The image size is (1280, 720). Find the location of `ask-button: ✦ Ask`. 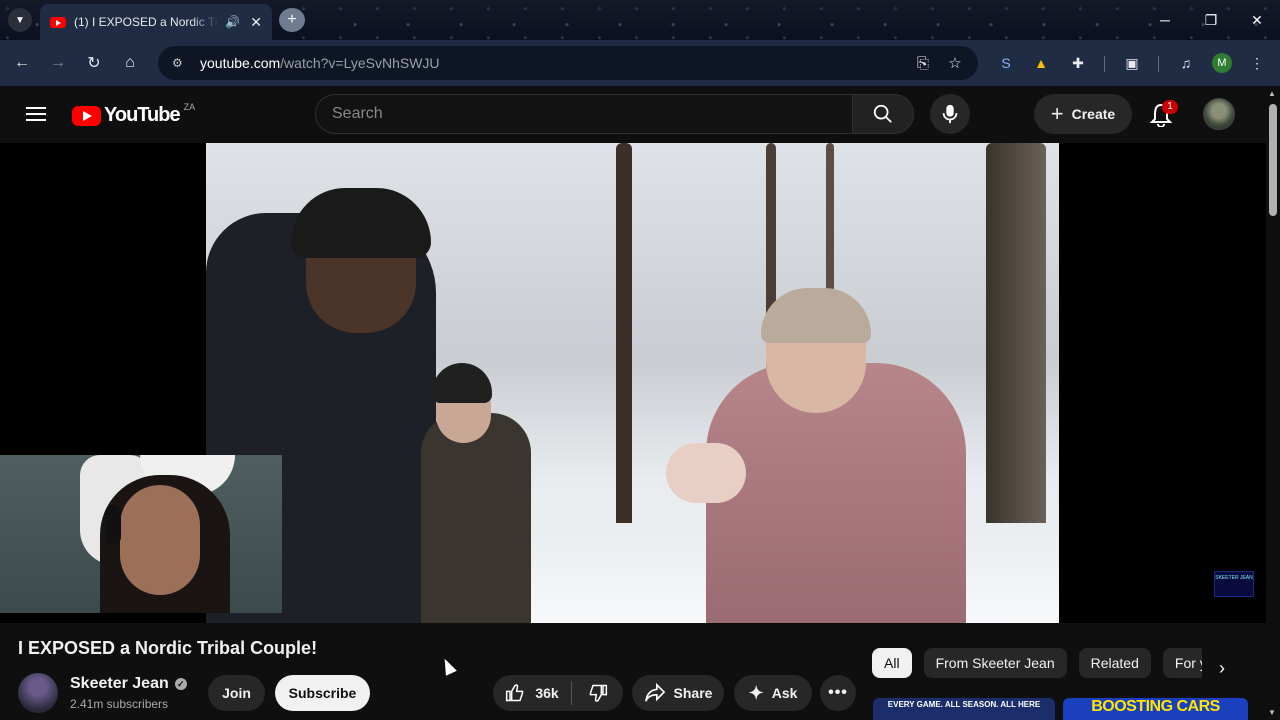

ask-button: ✦ Ask is located at coordinates (773, 693).